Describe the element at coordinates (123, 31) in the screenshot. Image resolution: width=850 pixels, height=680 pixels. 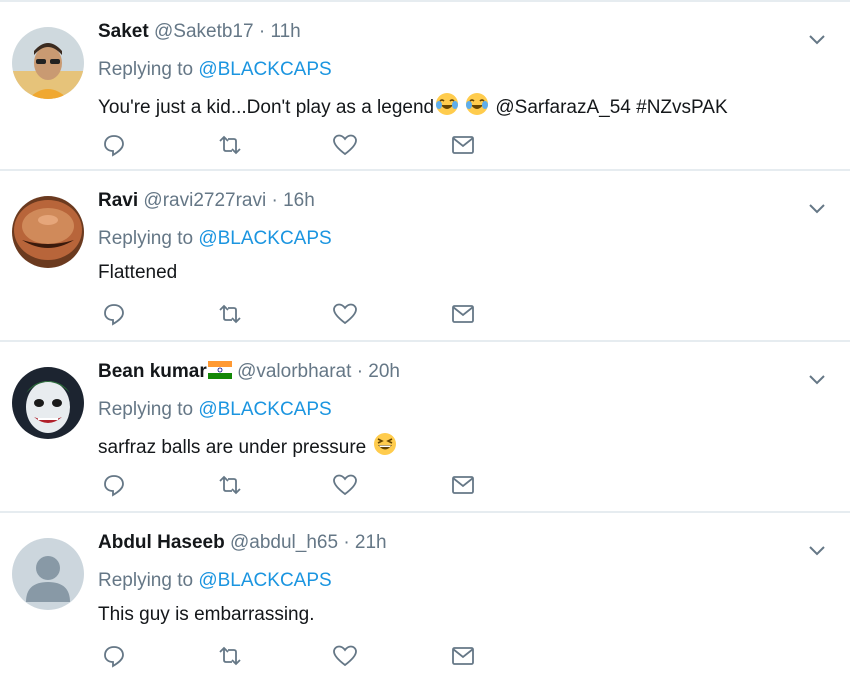
I see `user-name: Saket` at that location.